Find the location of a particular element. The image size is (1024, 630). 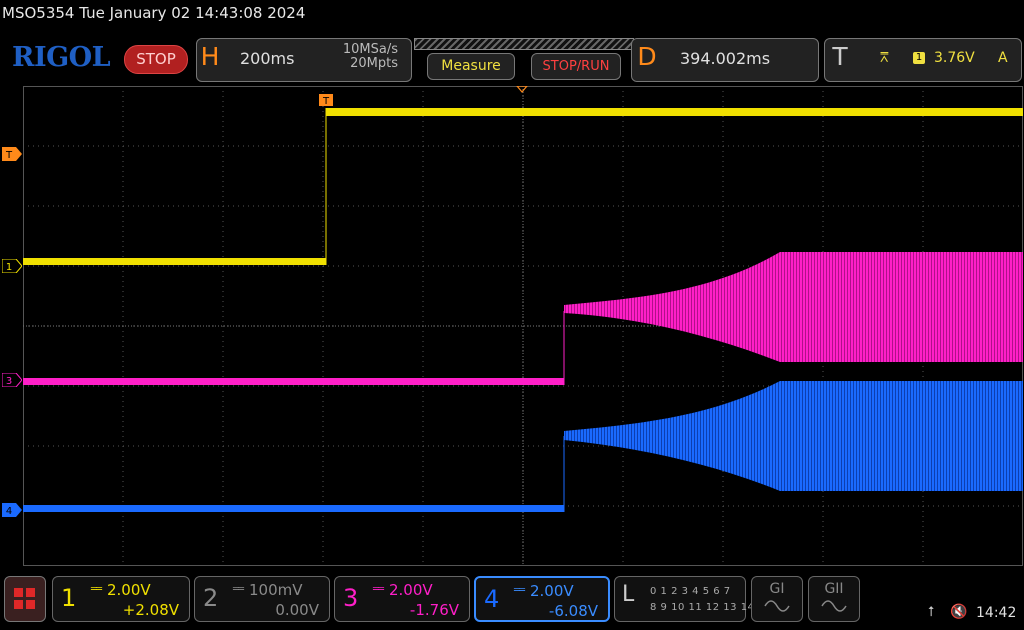

channel-1-panel: 1 ══ 2.00V +2.08V is located at coordinates (121, 599).